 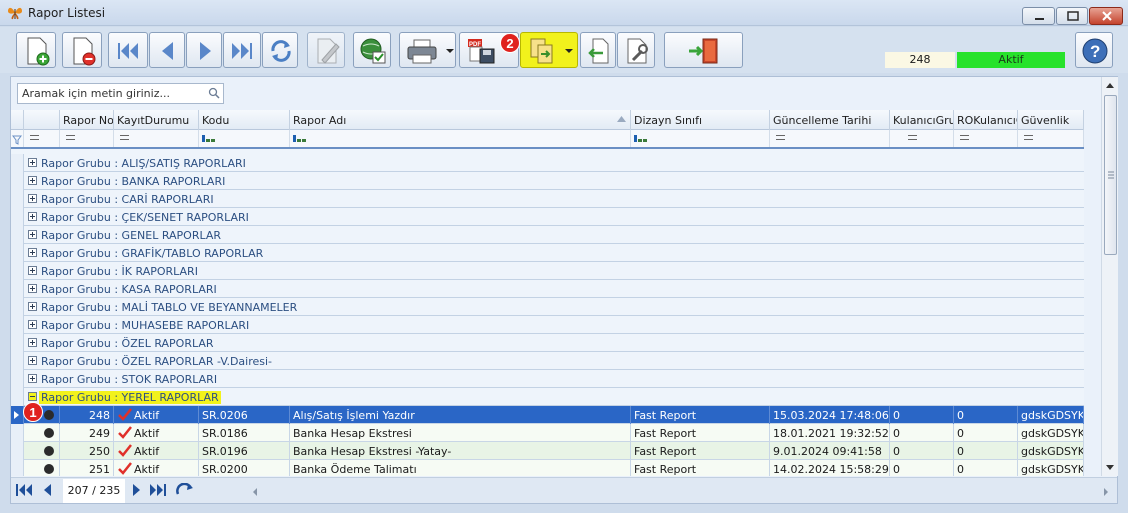 I want to click on filter-cell-expander, so click(x=42, y=138).